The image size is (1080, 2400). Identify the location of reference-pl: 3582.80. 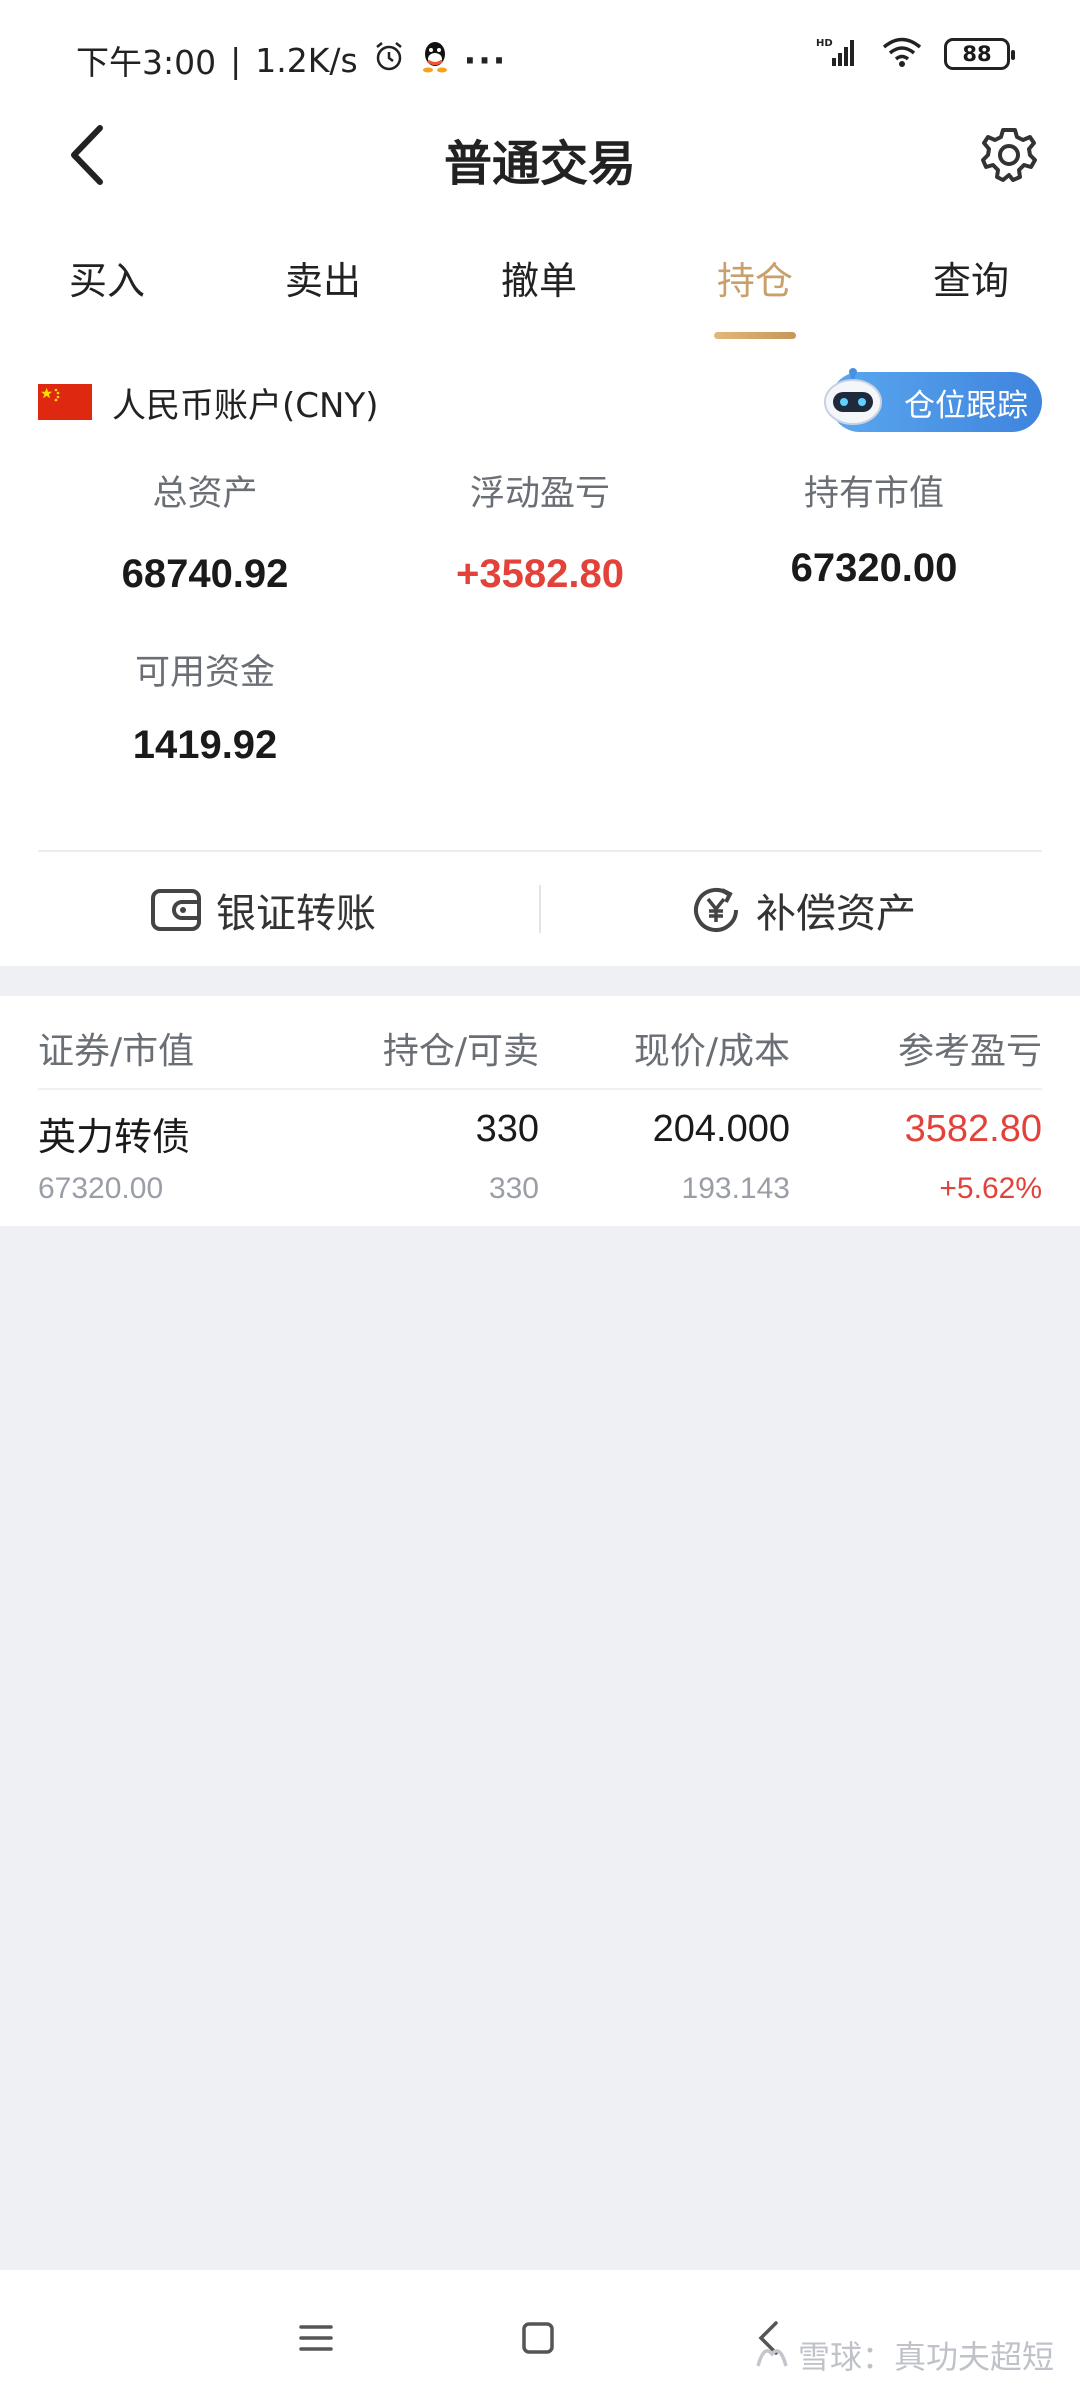
(973, 1129).